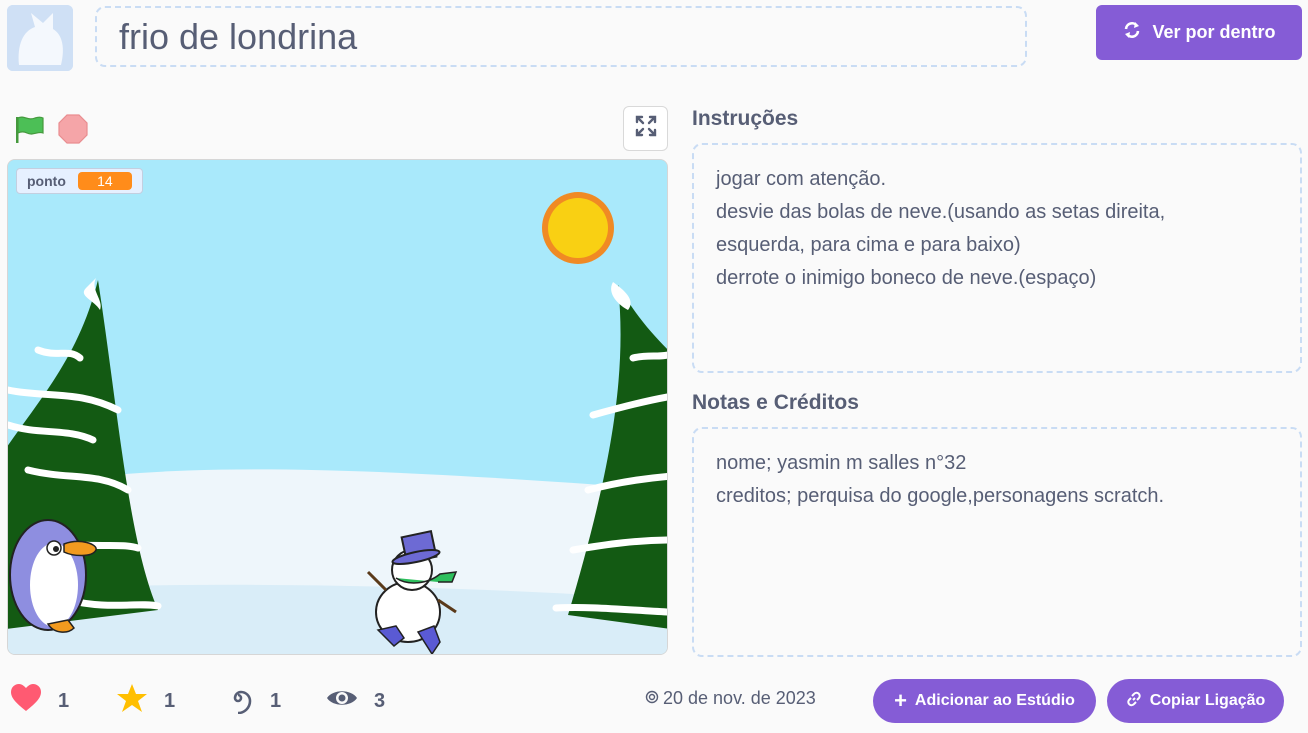  What do you see at coordinates (745, 118) in the screenshot?
I see `instructions-heading: Instruções` at bounding box center [745, 118].